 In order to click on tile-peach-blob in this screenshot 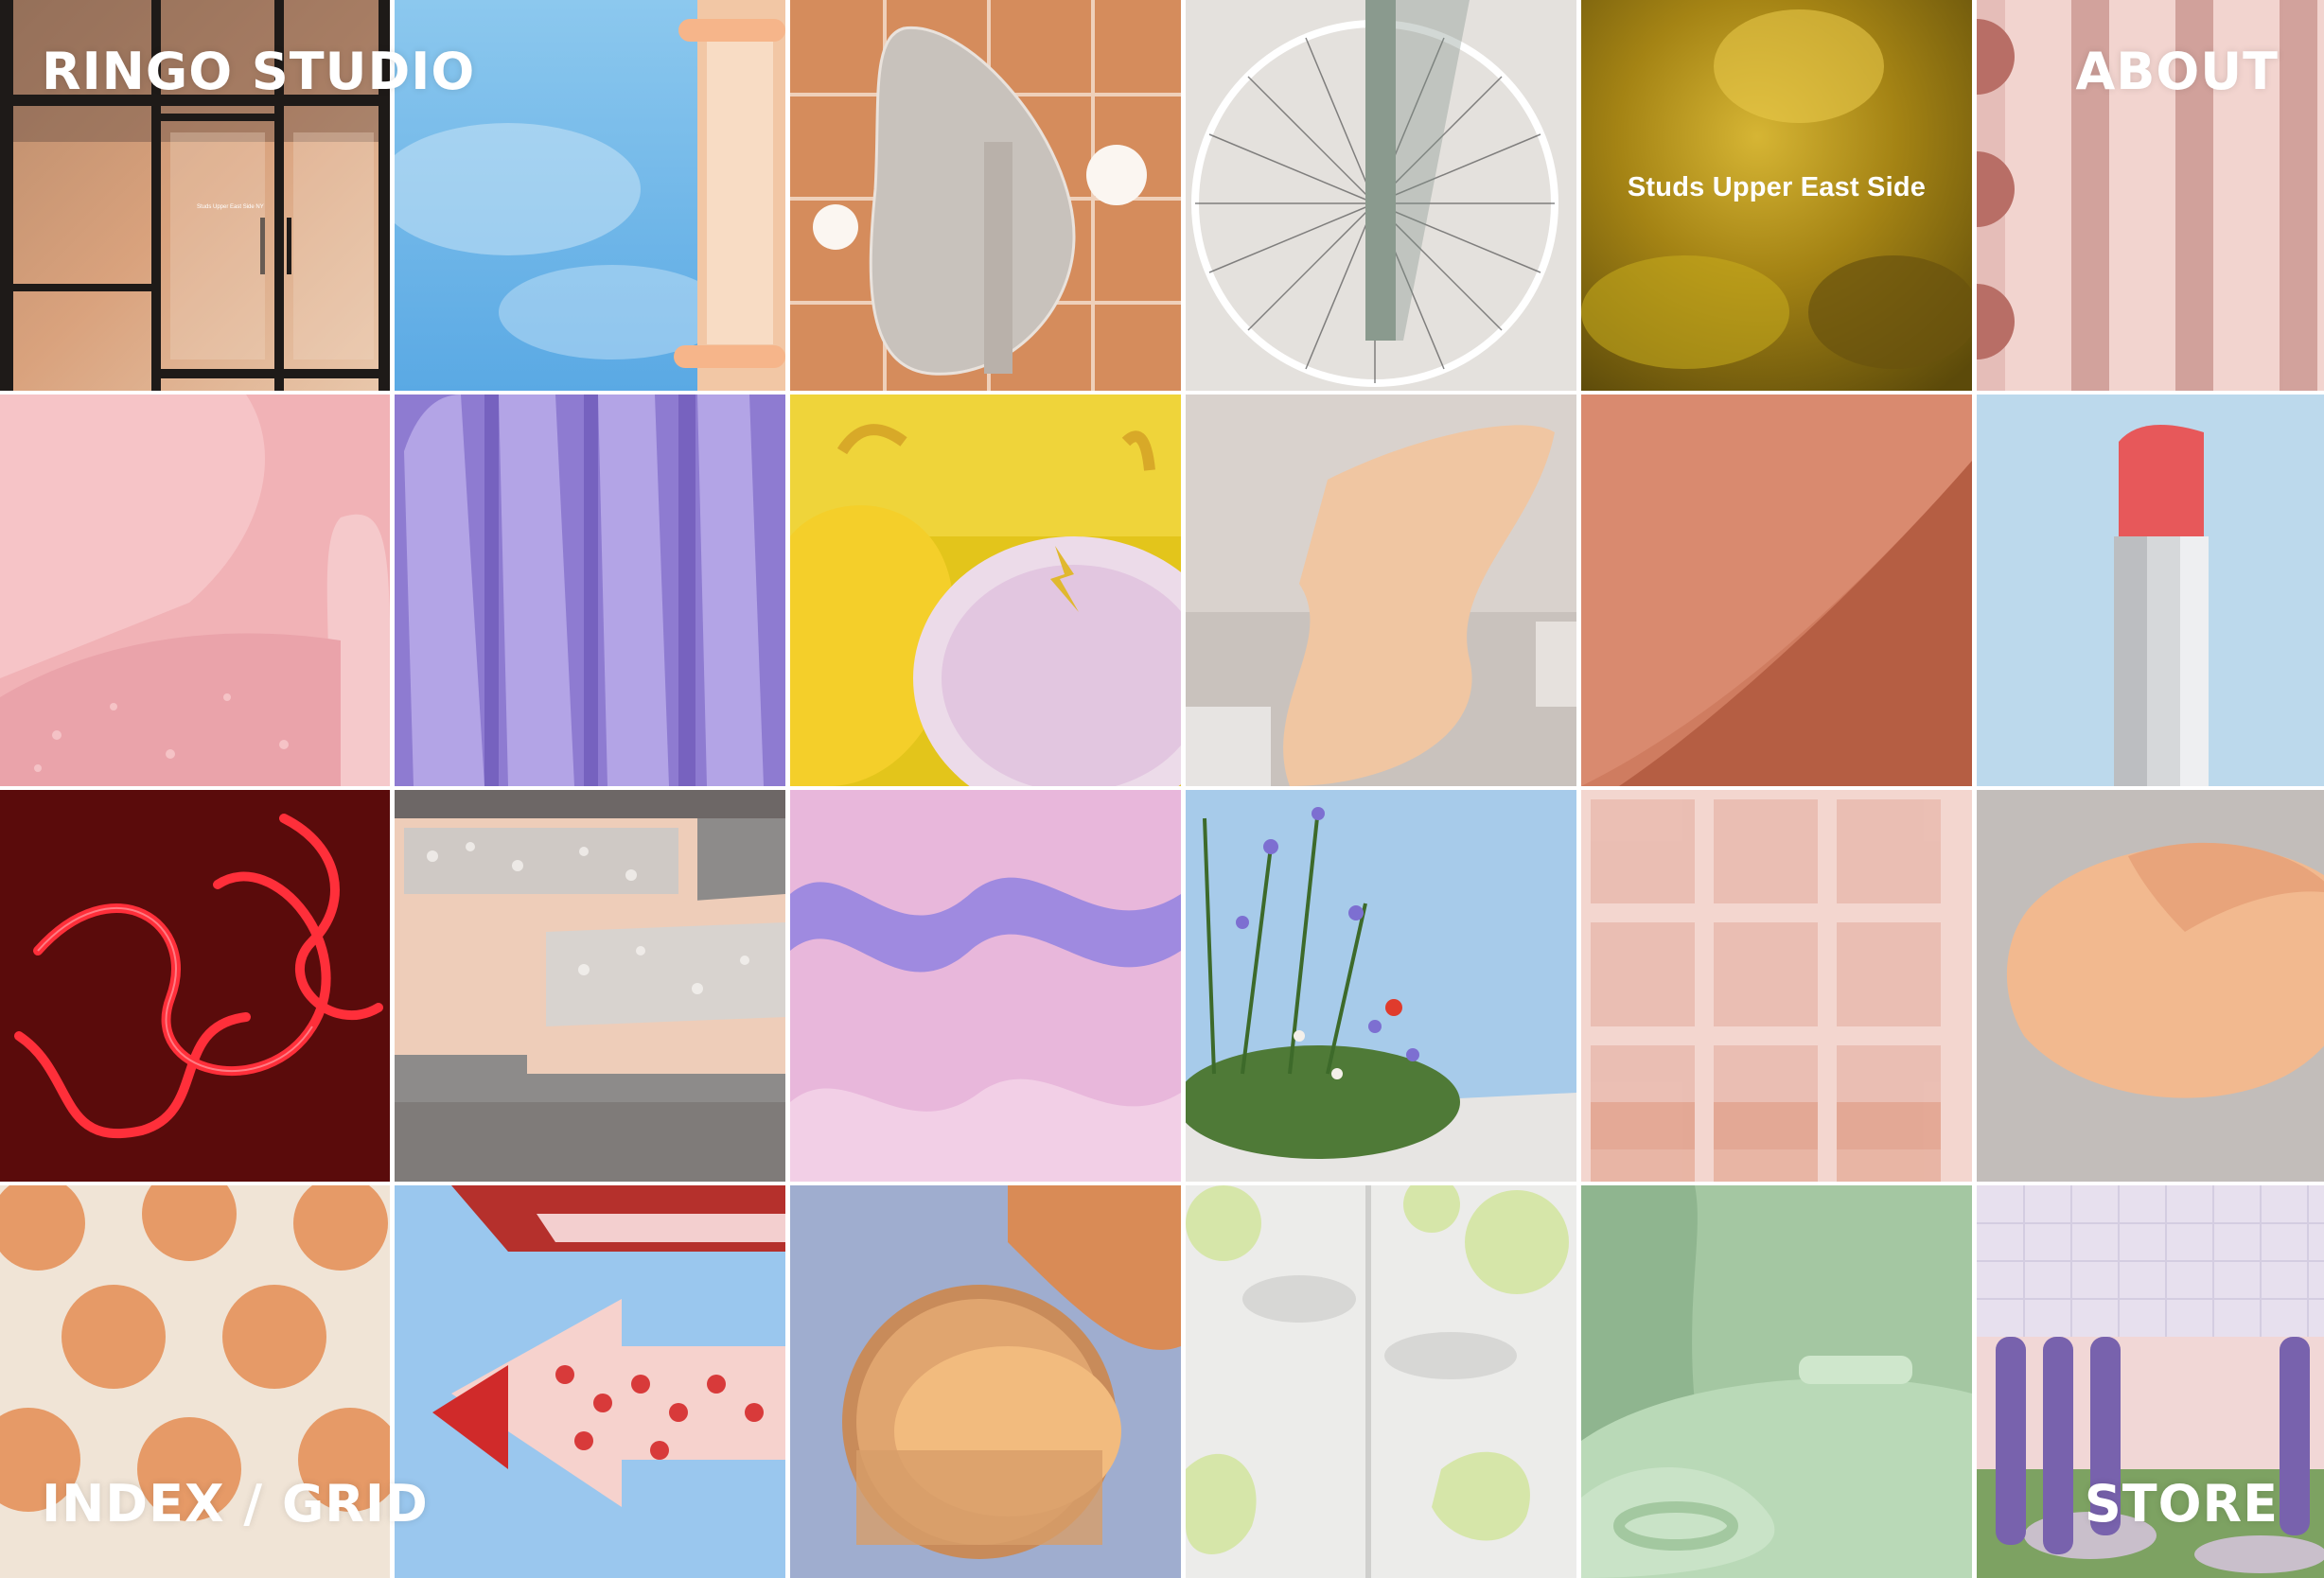, I will do `click(2150, 986)`.